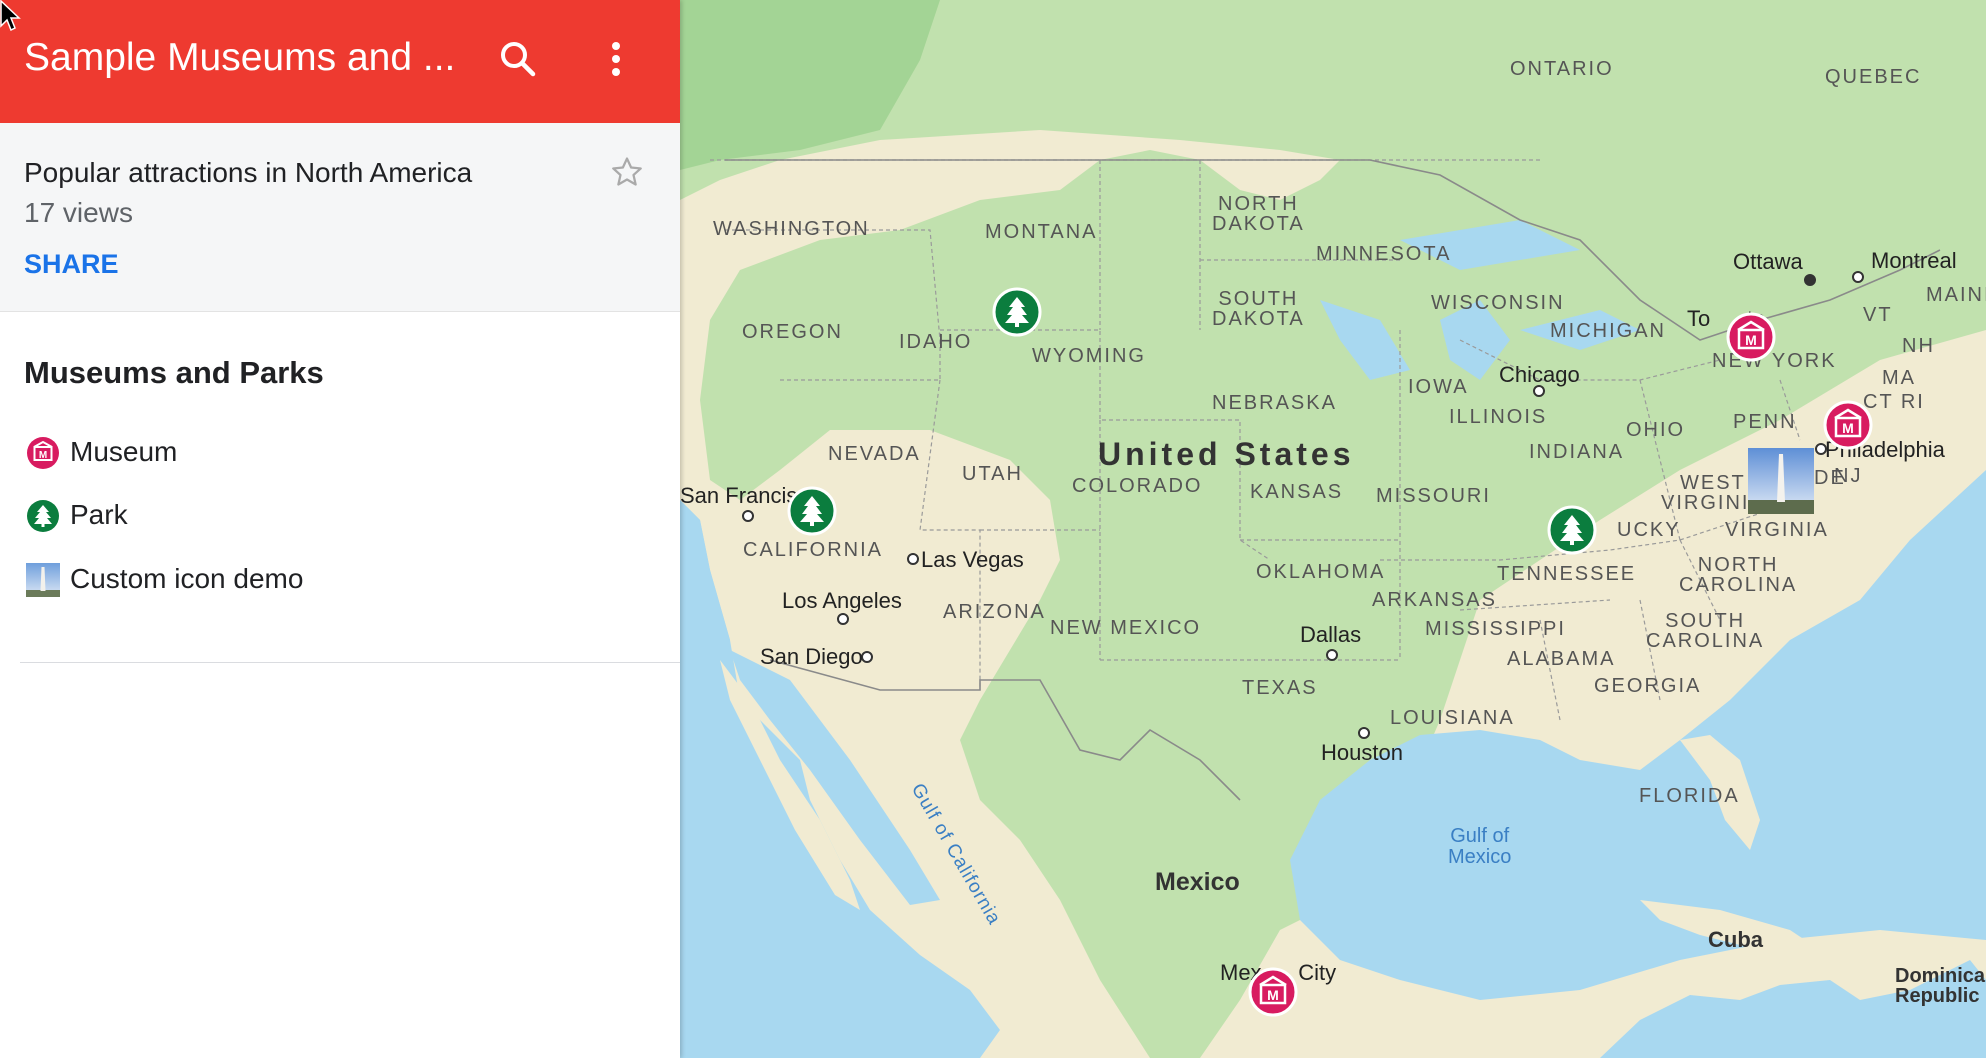 Image resolution: width=1986 pixels, height=1058 pixels. Describe the element at coordinates (518, 60) in the screenshot. I see `search-icon` at that location.